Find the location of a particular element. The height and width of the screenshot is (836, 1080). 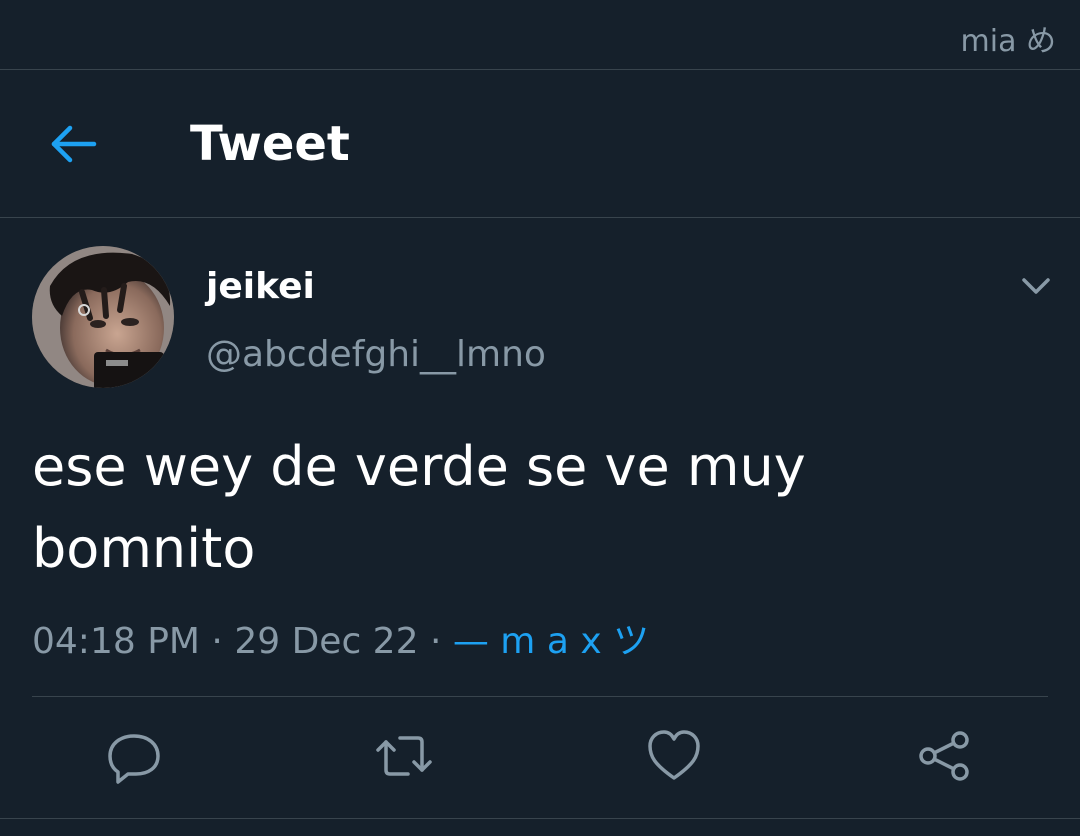

tweet-text: ese wey de verde se ve muy bomnito is located at coordinates (419, 507).